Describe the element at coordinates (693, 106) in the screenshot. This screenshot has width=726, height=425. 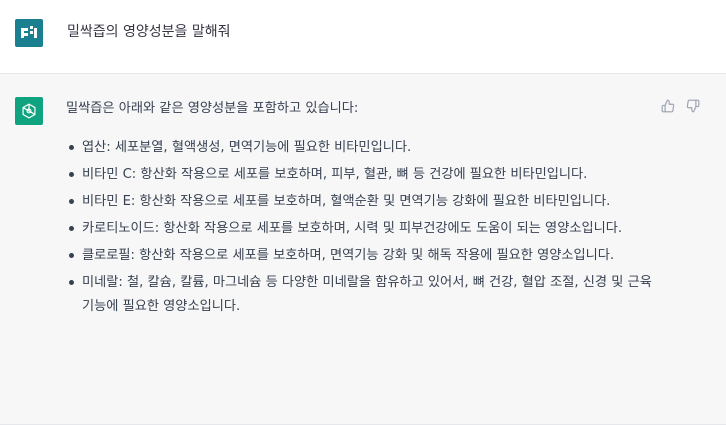
I see `thumbs-down-icon` at that location.